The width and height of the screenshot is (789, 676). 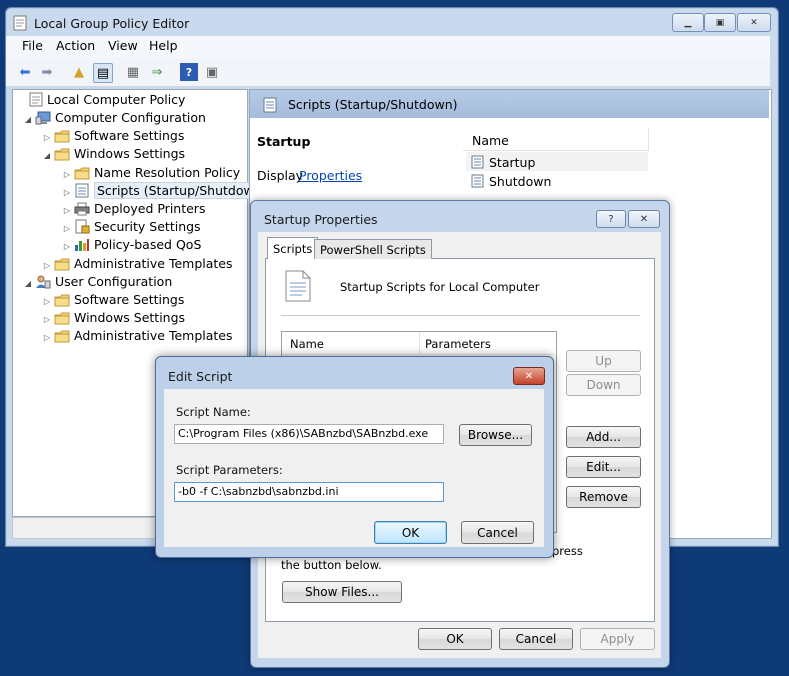 What do you see at coordinates (293, 248) in the screenshot?
I see `tab-scripts: Scripts` at bounding box center [293, 248].